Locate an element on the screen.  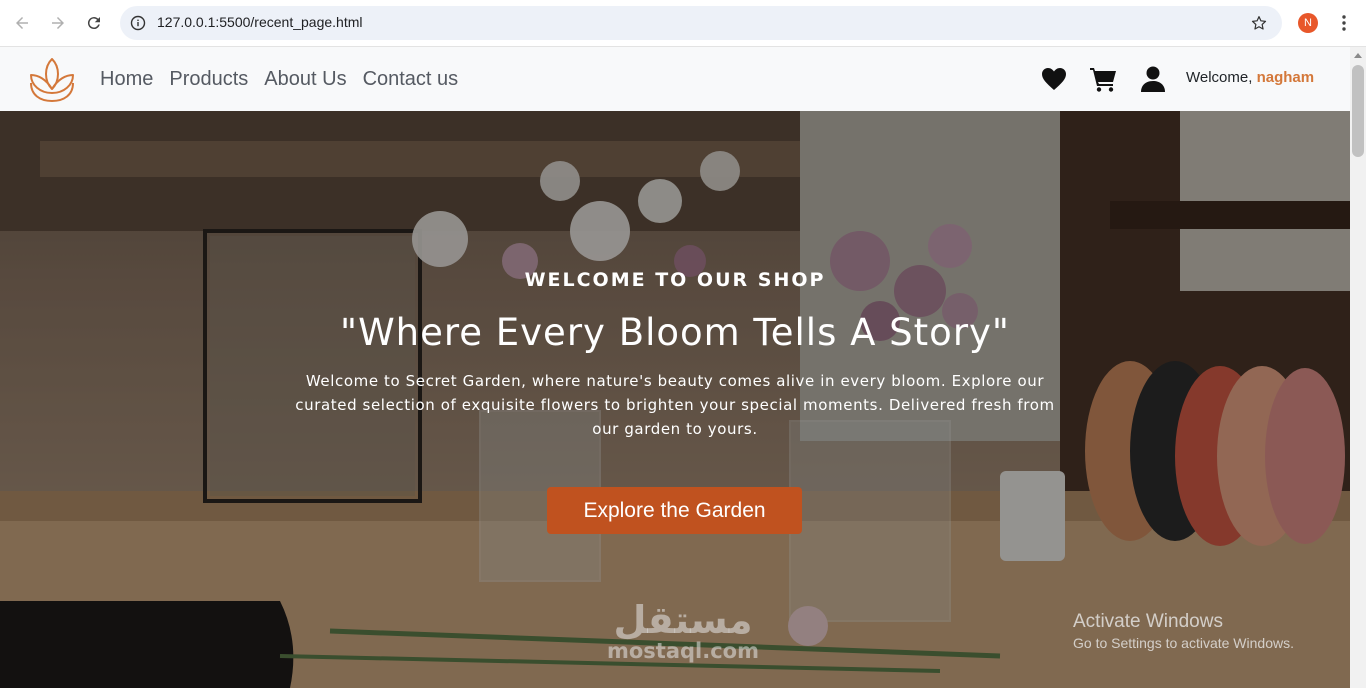
profile-avatar: N is located at coordinates (1308, 23).